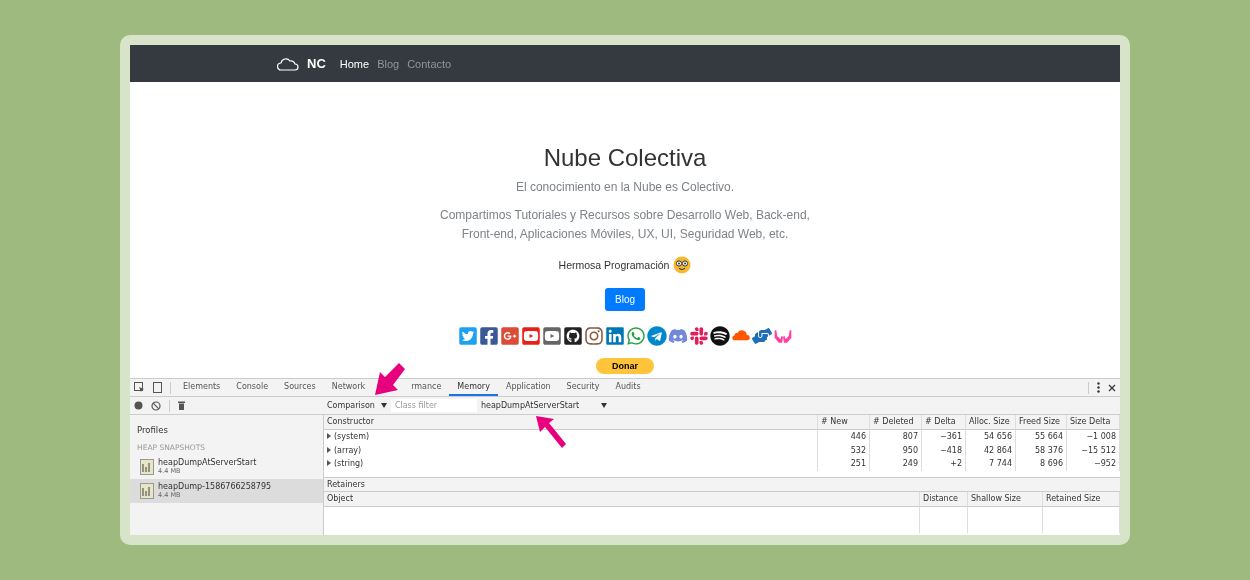 This screenshot has width=1250, height=580. What do you see at coordinates (551, 432) in the screenshot?
I see `annotation-arrow-icon` at bounding box center [551, 432].